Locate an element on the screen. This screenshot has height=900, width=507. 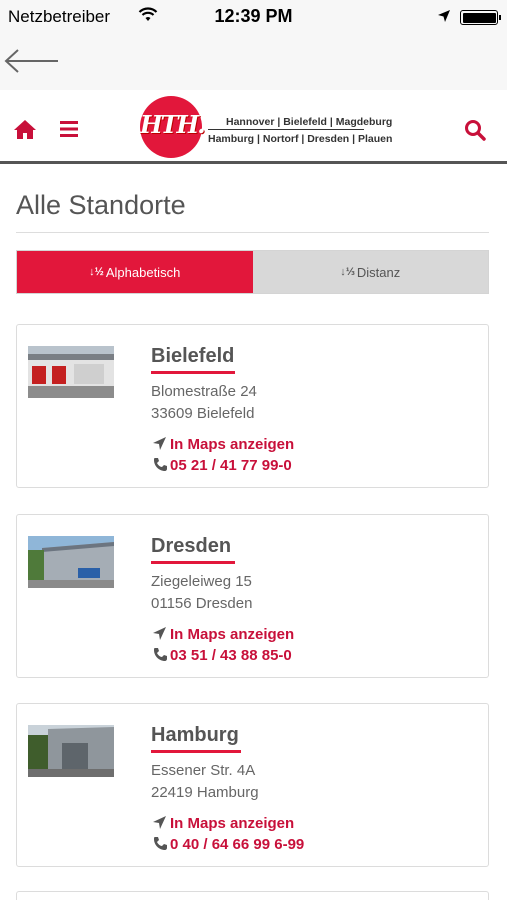
tab-sort-alphabetical: ↓½ Alphabetisch is located at coordinates (135, 272).